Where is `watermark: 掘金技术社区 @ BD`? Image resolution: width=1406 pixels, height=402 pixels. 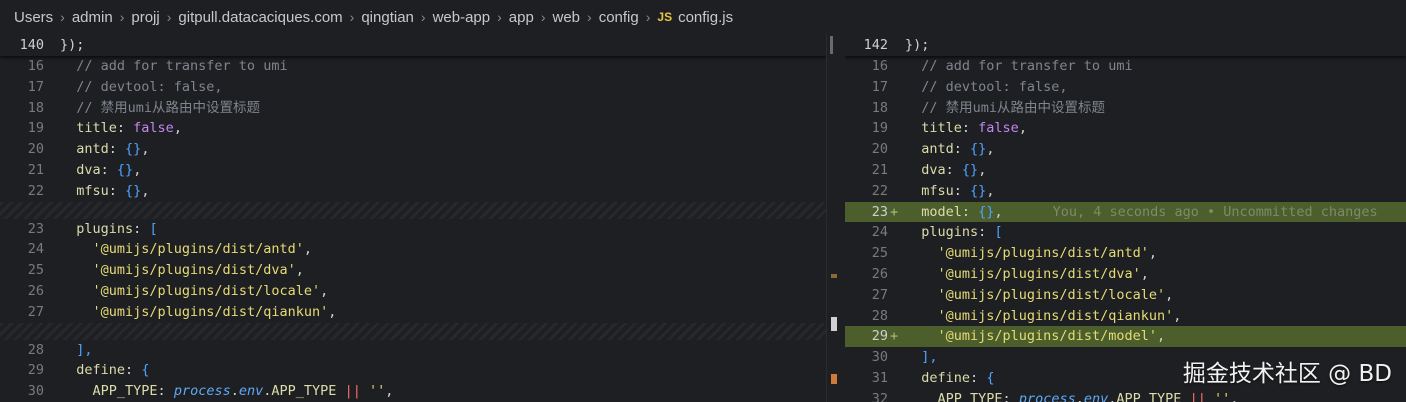 watermark: 掘金技术社区 @ BD is located at coordinates (1287, 374).